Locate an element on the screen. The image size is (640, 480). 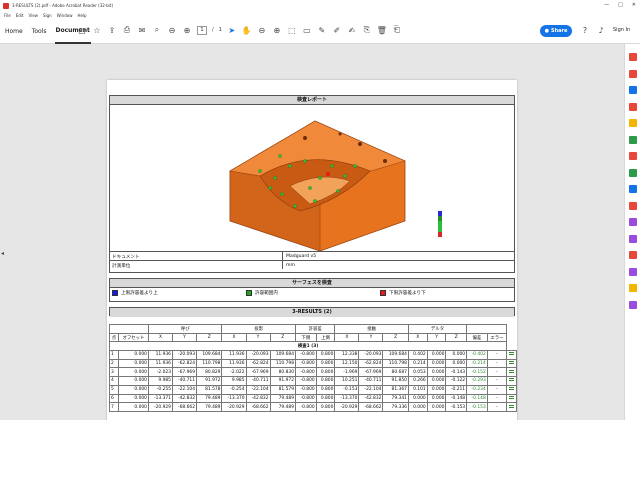
help-icon: ? is located at coordinates (585, 30).